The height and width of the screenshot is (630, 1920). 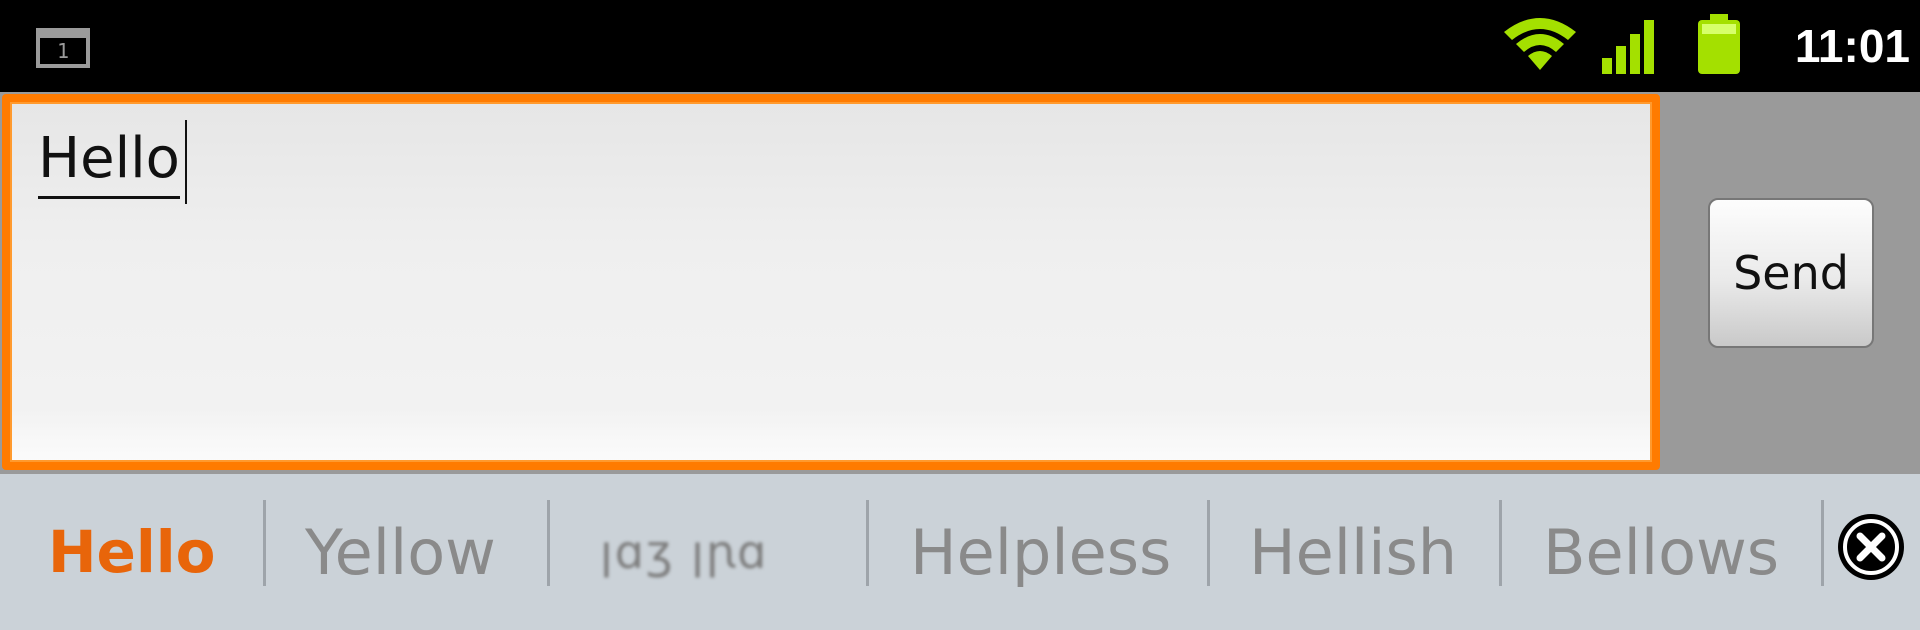 What do you see at coordinates (960, 46) in the screenshot?
I see `status-bar: 1 11:01` at bounding box center [960, 46].